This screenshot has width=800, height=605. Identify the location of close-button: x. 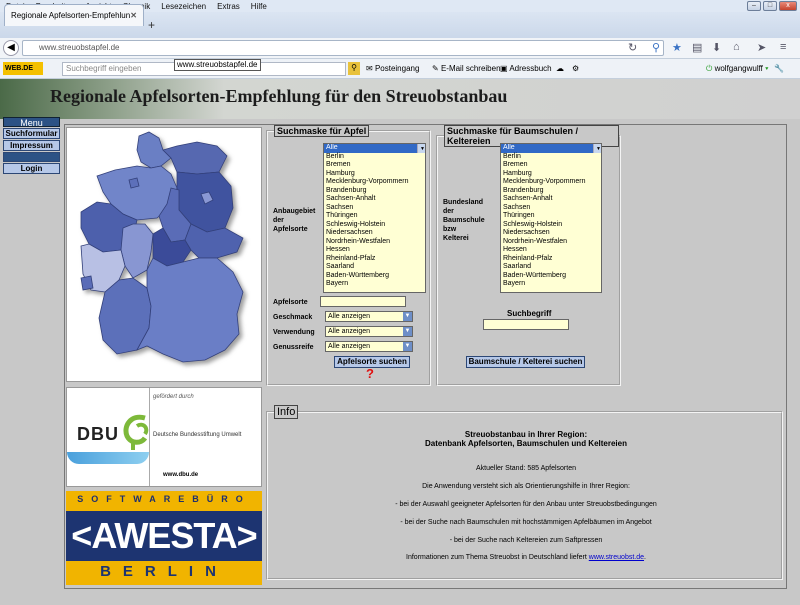
(788, 6).